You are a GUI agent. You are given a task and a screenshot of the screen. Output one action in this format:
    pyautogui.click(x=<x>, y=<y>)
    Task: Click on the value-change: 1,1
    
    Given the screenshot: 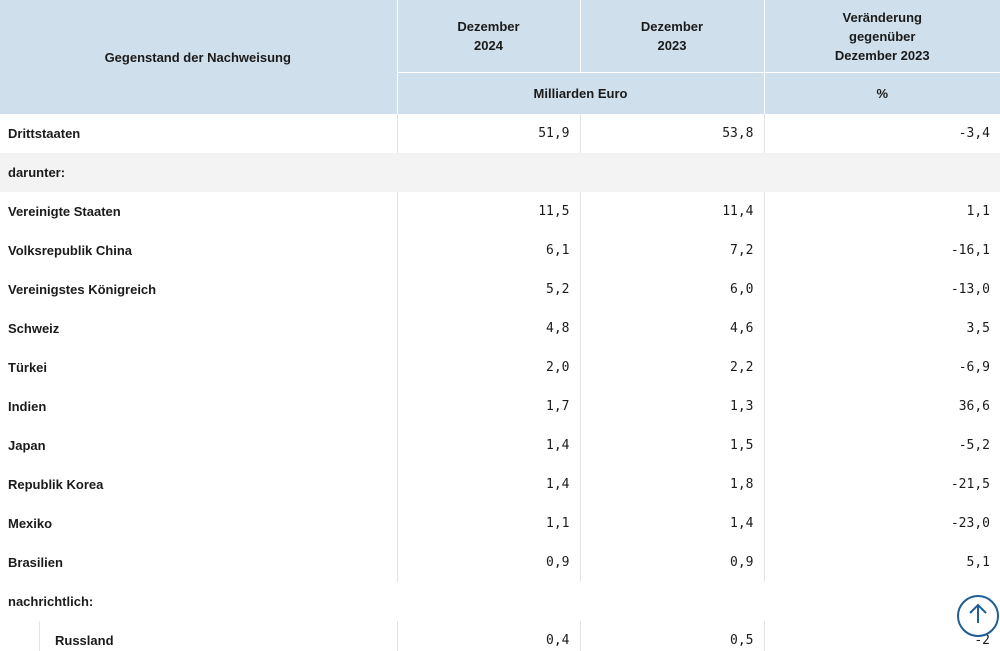 What is the action you would take?
    pyautogui.click(x=881, y=211)
    